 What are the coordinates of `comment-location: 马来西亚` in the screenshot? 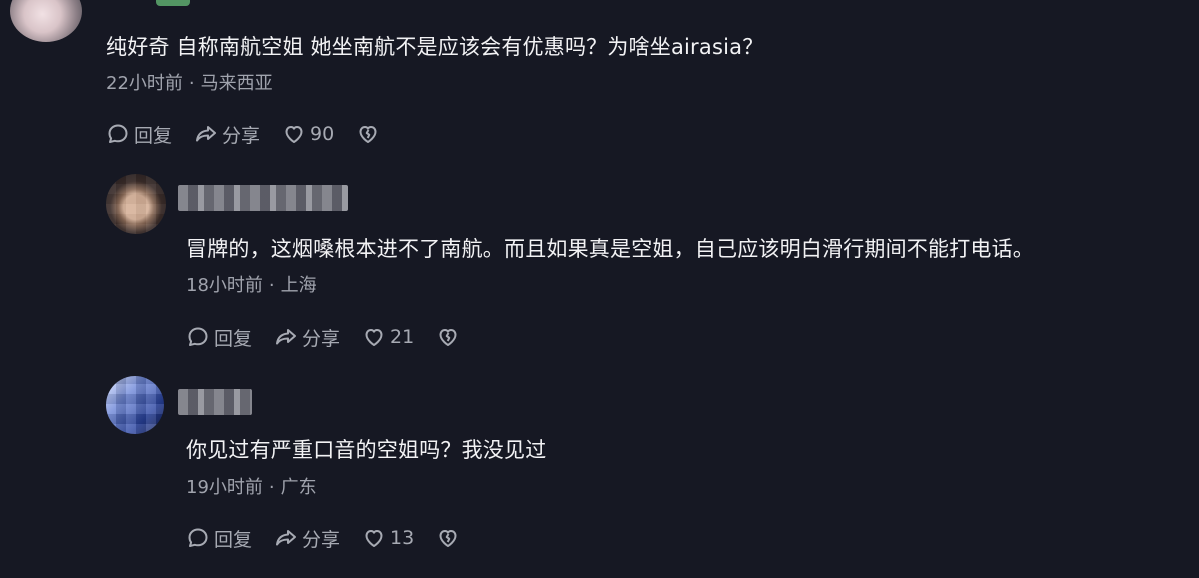 It's located at (236, 83).